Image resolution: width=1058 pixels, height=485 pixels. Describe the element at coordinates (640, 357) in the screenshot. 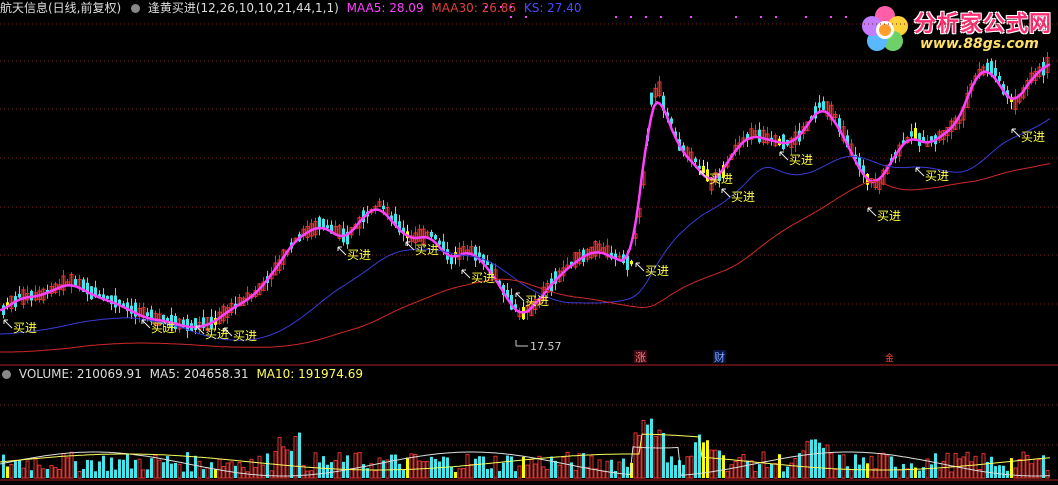

I see `event-marker-zhang: 涨` at that location.